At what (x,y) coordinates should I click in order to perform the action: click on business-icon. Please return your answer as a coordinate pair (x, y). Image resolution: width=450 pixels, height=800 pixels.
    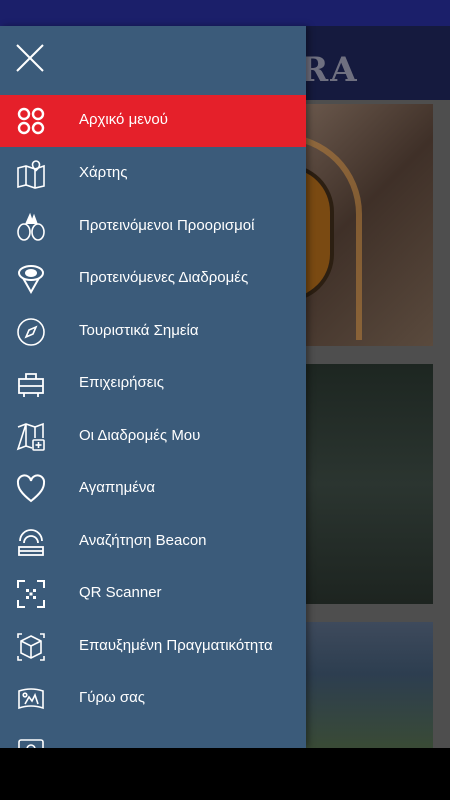
    Looking at the image, I should click on (31, 384).